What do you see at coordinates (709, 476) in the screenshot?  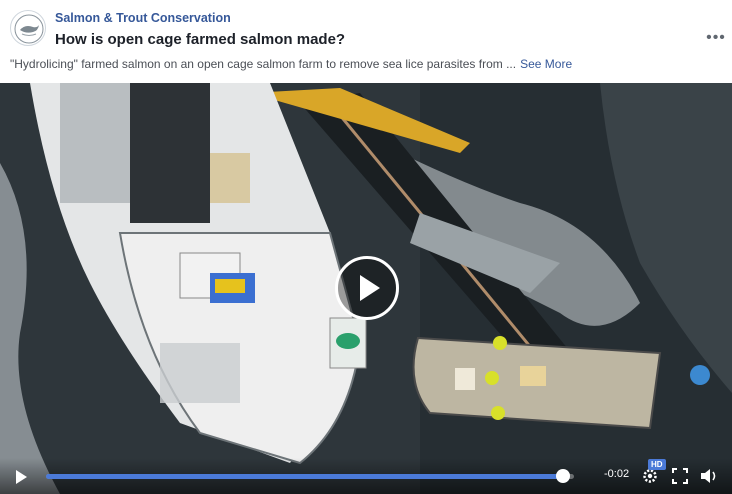 I see `volume-icon` at bounding box center [709, 476].